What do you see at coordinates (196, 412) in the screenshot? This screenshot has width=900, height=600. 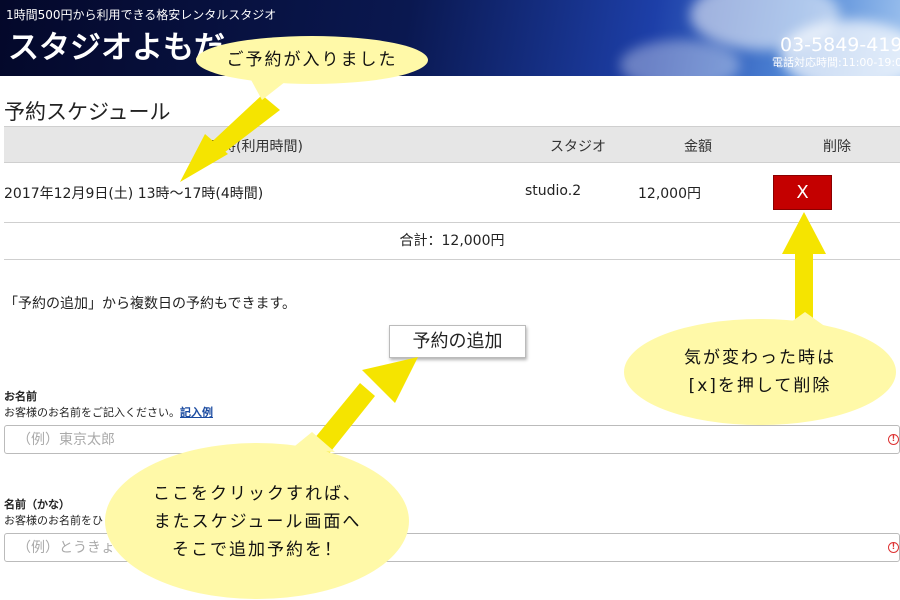 I see `example-link: 記入例` at bounding box center [196, 412].